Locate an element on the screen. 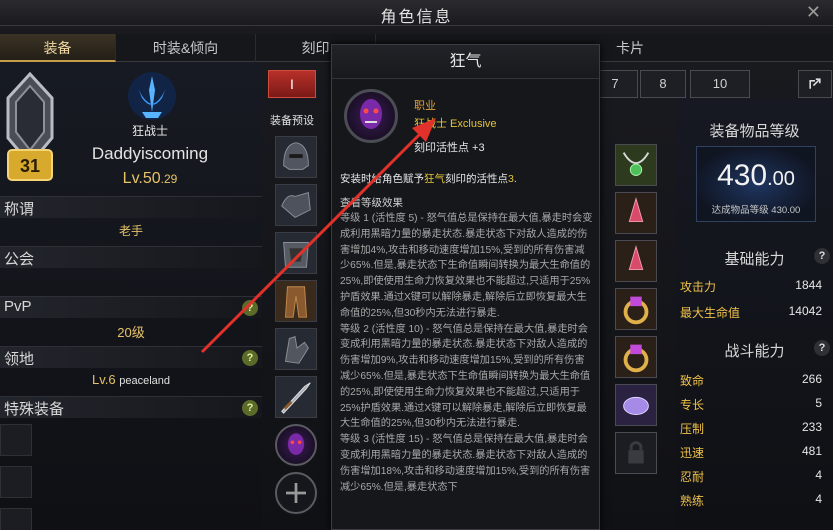  title-bar: 角色信息 ✕ is located at coordinates (416, 13).